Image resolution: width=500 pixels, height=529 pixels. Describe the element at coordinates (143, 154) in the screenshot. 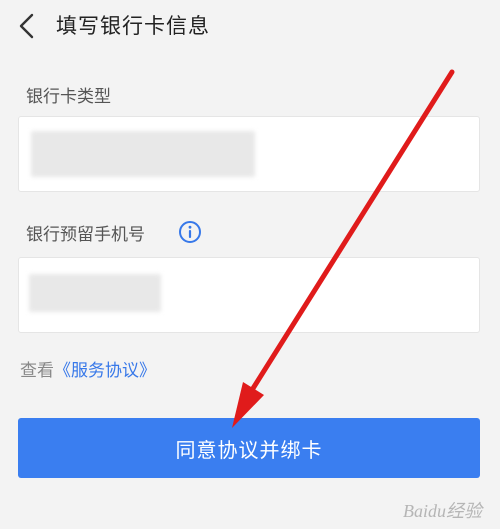

I see `card-type-value-blurred` at that location.